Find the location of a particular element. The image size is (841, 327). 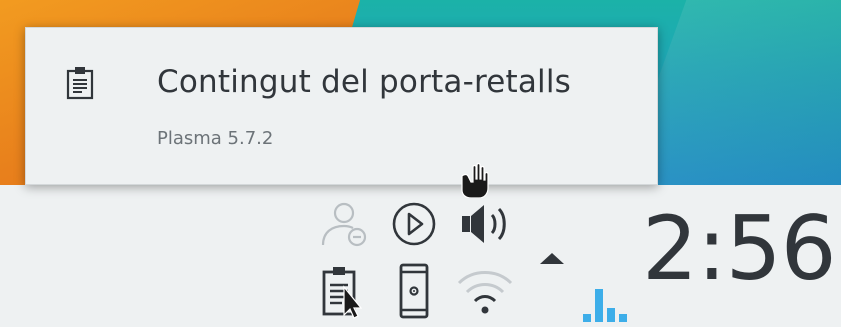

hand-cursor-icon is located at coordinates (475, 180).